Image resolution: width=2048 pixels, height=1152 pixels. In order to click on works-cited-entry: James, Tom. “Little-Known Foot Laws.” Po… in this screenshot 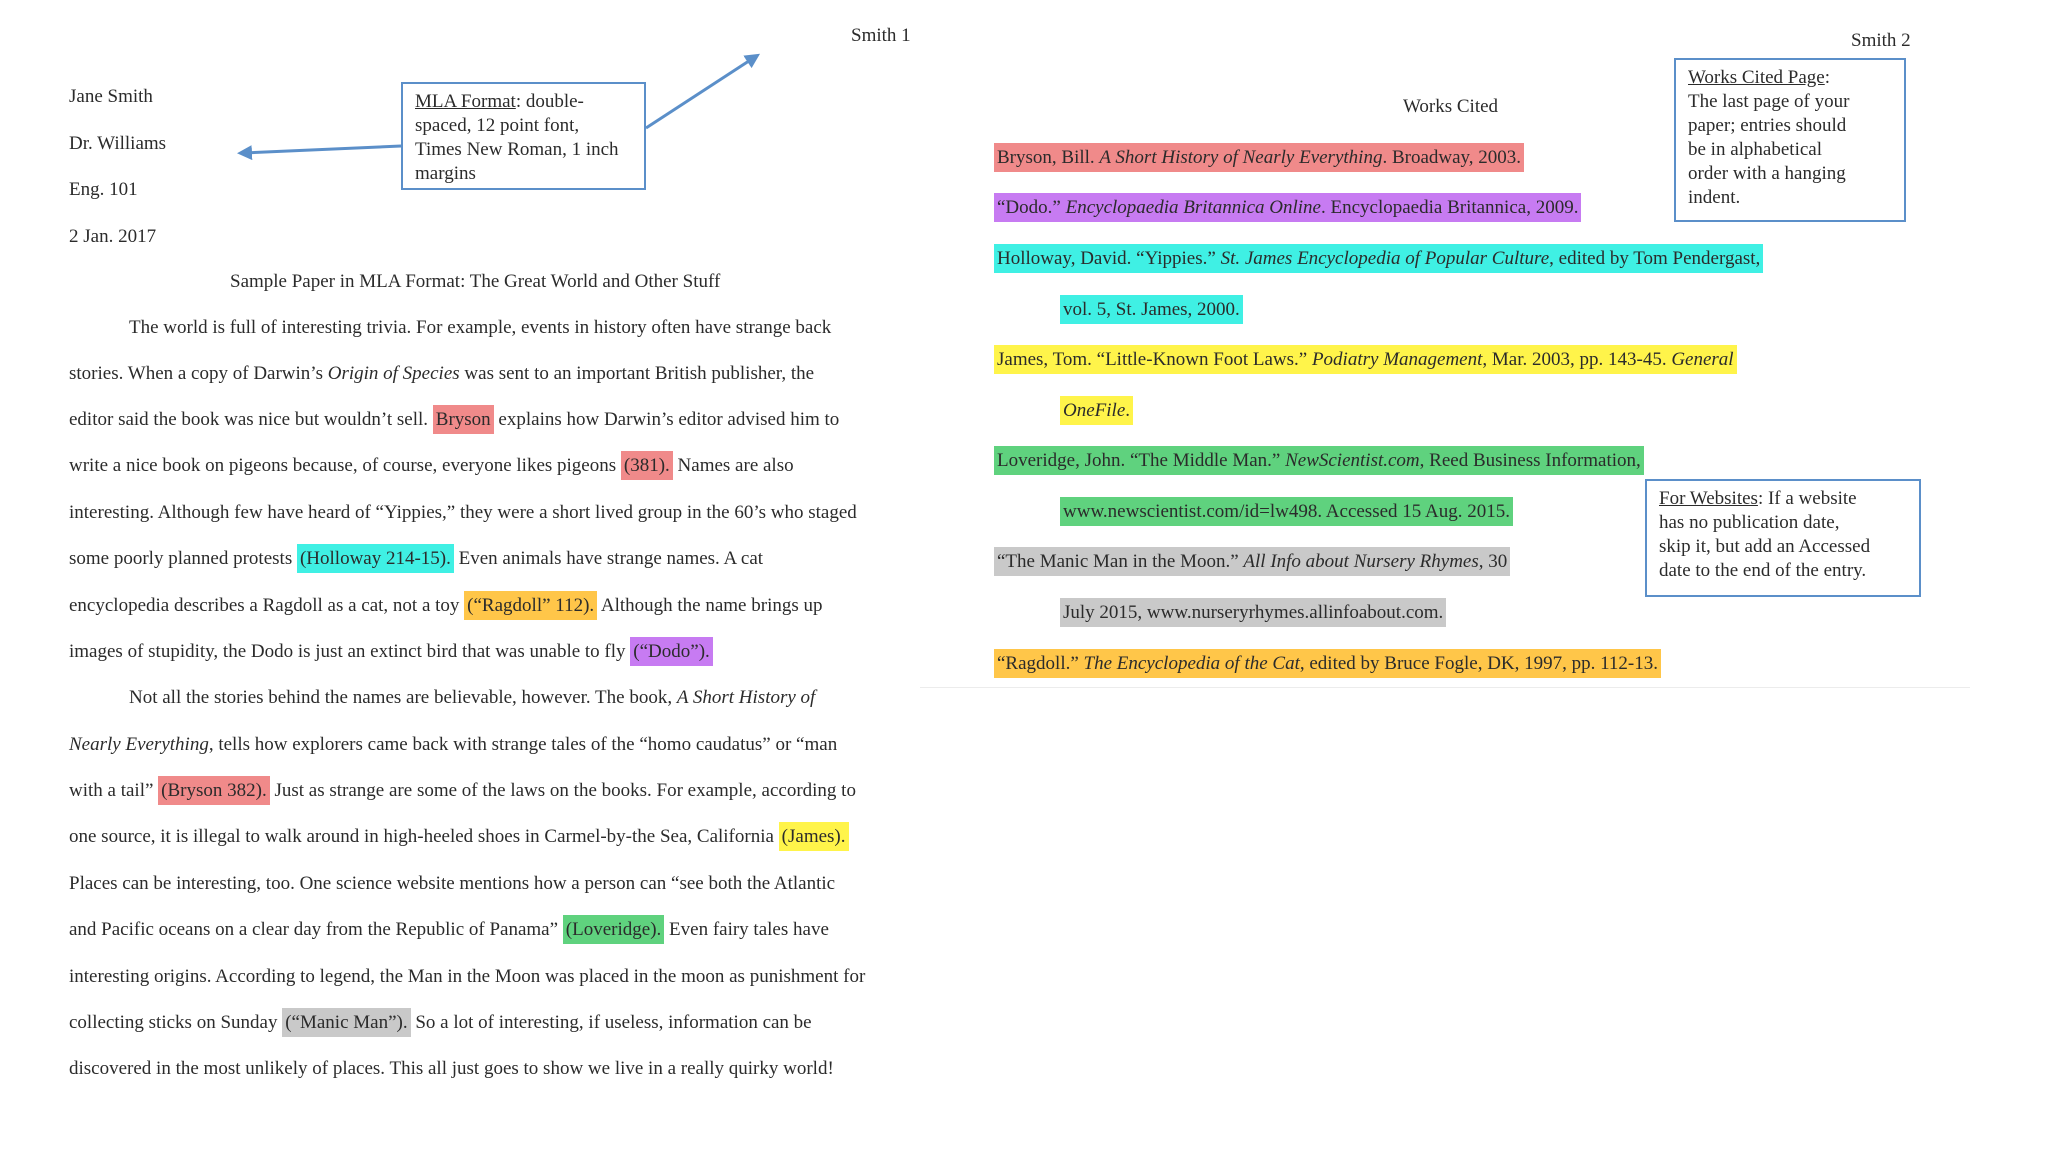, I will do `click(1365, 359)`.